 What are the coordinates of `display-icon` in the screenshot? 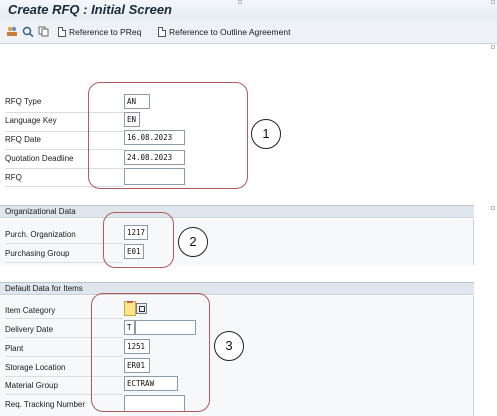 It's located at (28, 31).